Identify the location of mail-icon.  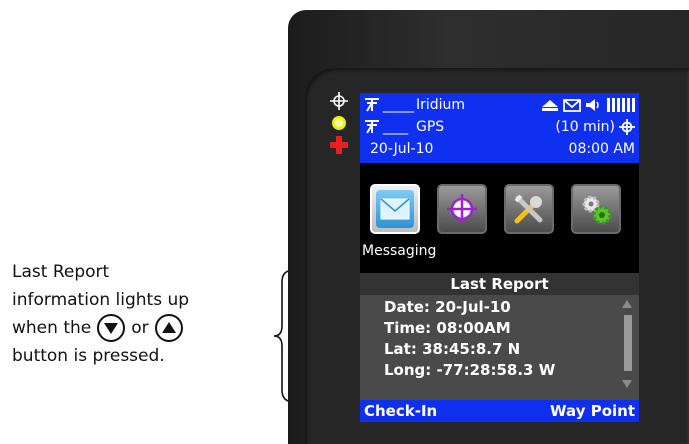
(572, 105).